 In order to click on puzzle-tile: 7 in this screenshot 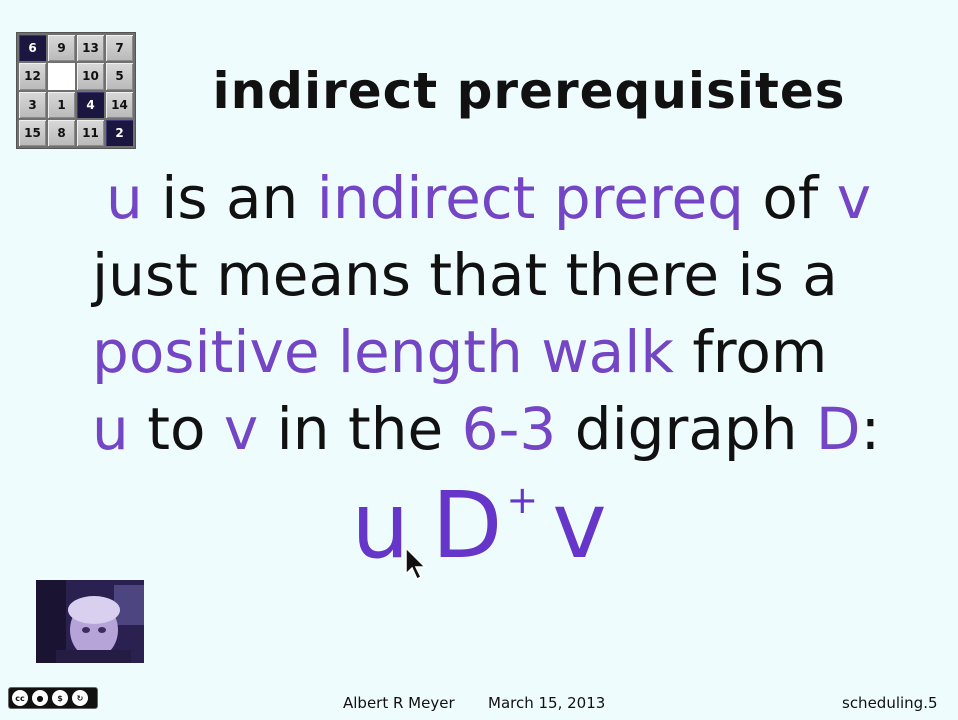, I will do `click(119, 48)`.